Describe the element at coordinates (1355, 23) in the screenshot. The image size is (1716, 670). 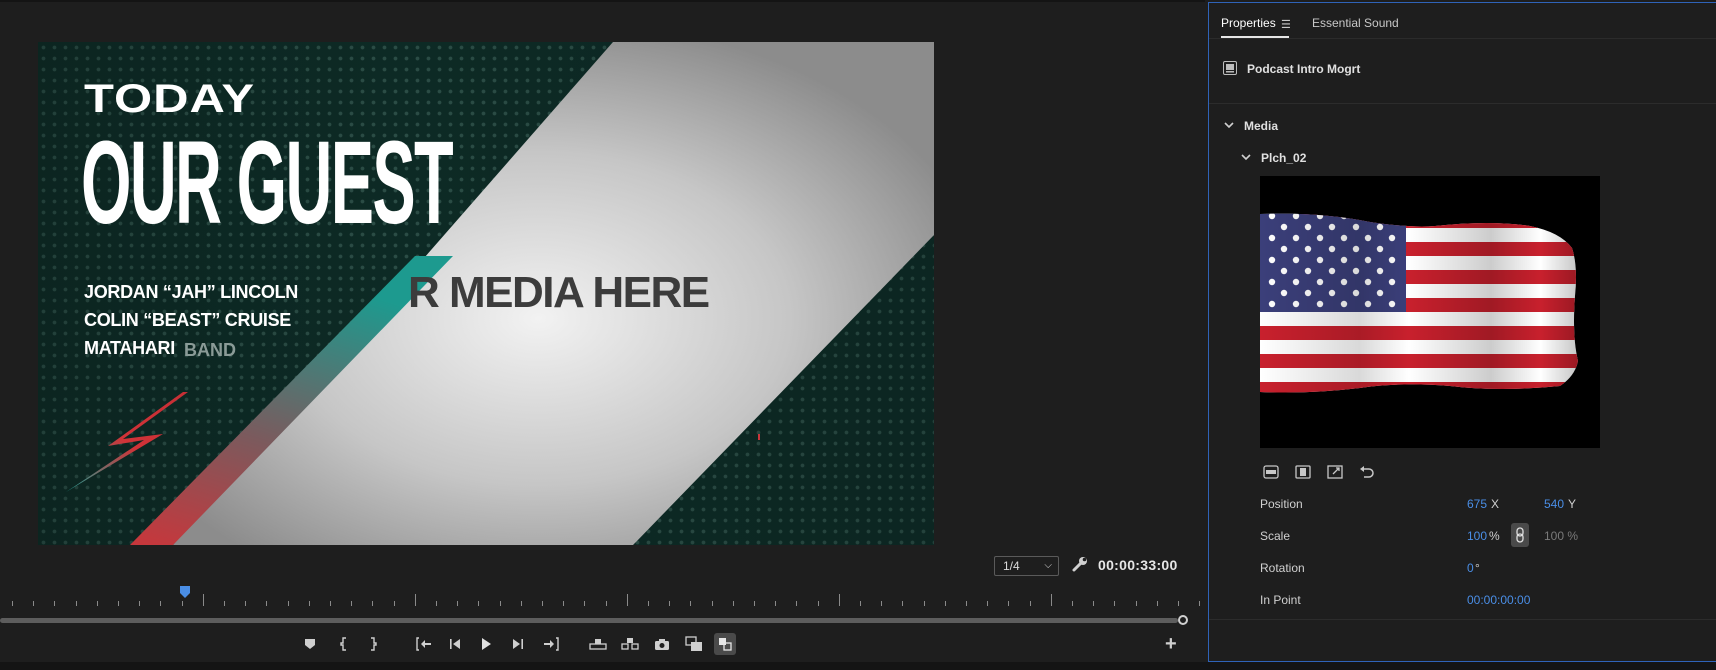
I see `tab-essential-sound: Essential Sound` at that location.